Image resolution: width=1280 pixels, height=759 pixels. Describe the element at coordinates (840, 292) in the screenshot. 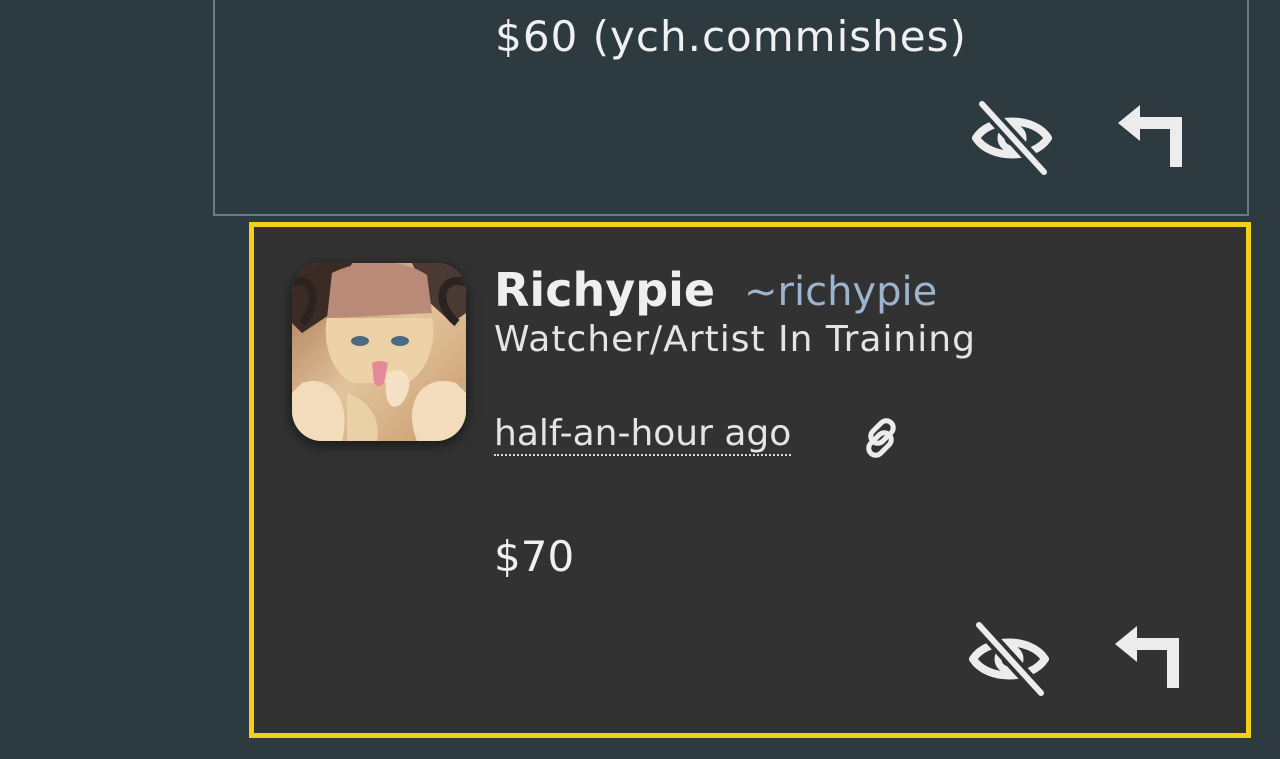

I see `username-link: ~richypie` at that location.